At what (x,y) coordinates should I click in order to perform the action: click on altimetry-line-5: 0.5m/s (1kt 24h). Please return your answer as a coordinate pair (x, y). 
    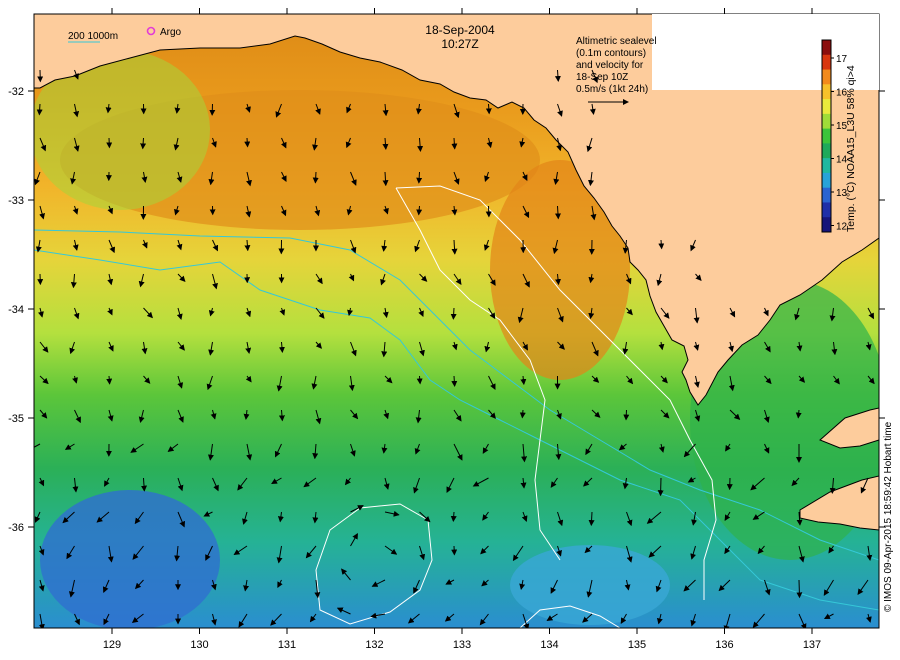
    Looking at the image, I should click on (612, 89).